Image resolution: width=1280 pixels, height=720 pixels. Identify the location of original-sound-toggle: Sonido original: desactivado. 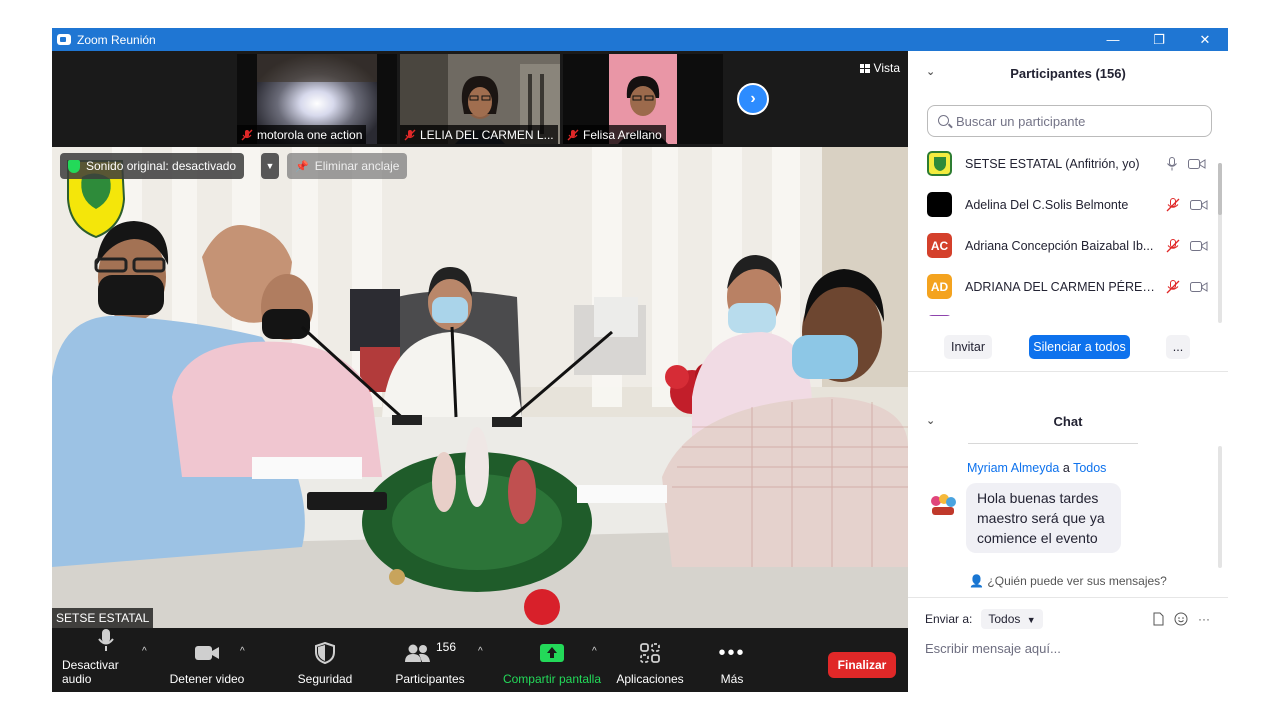
(152, 166).